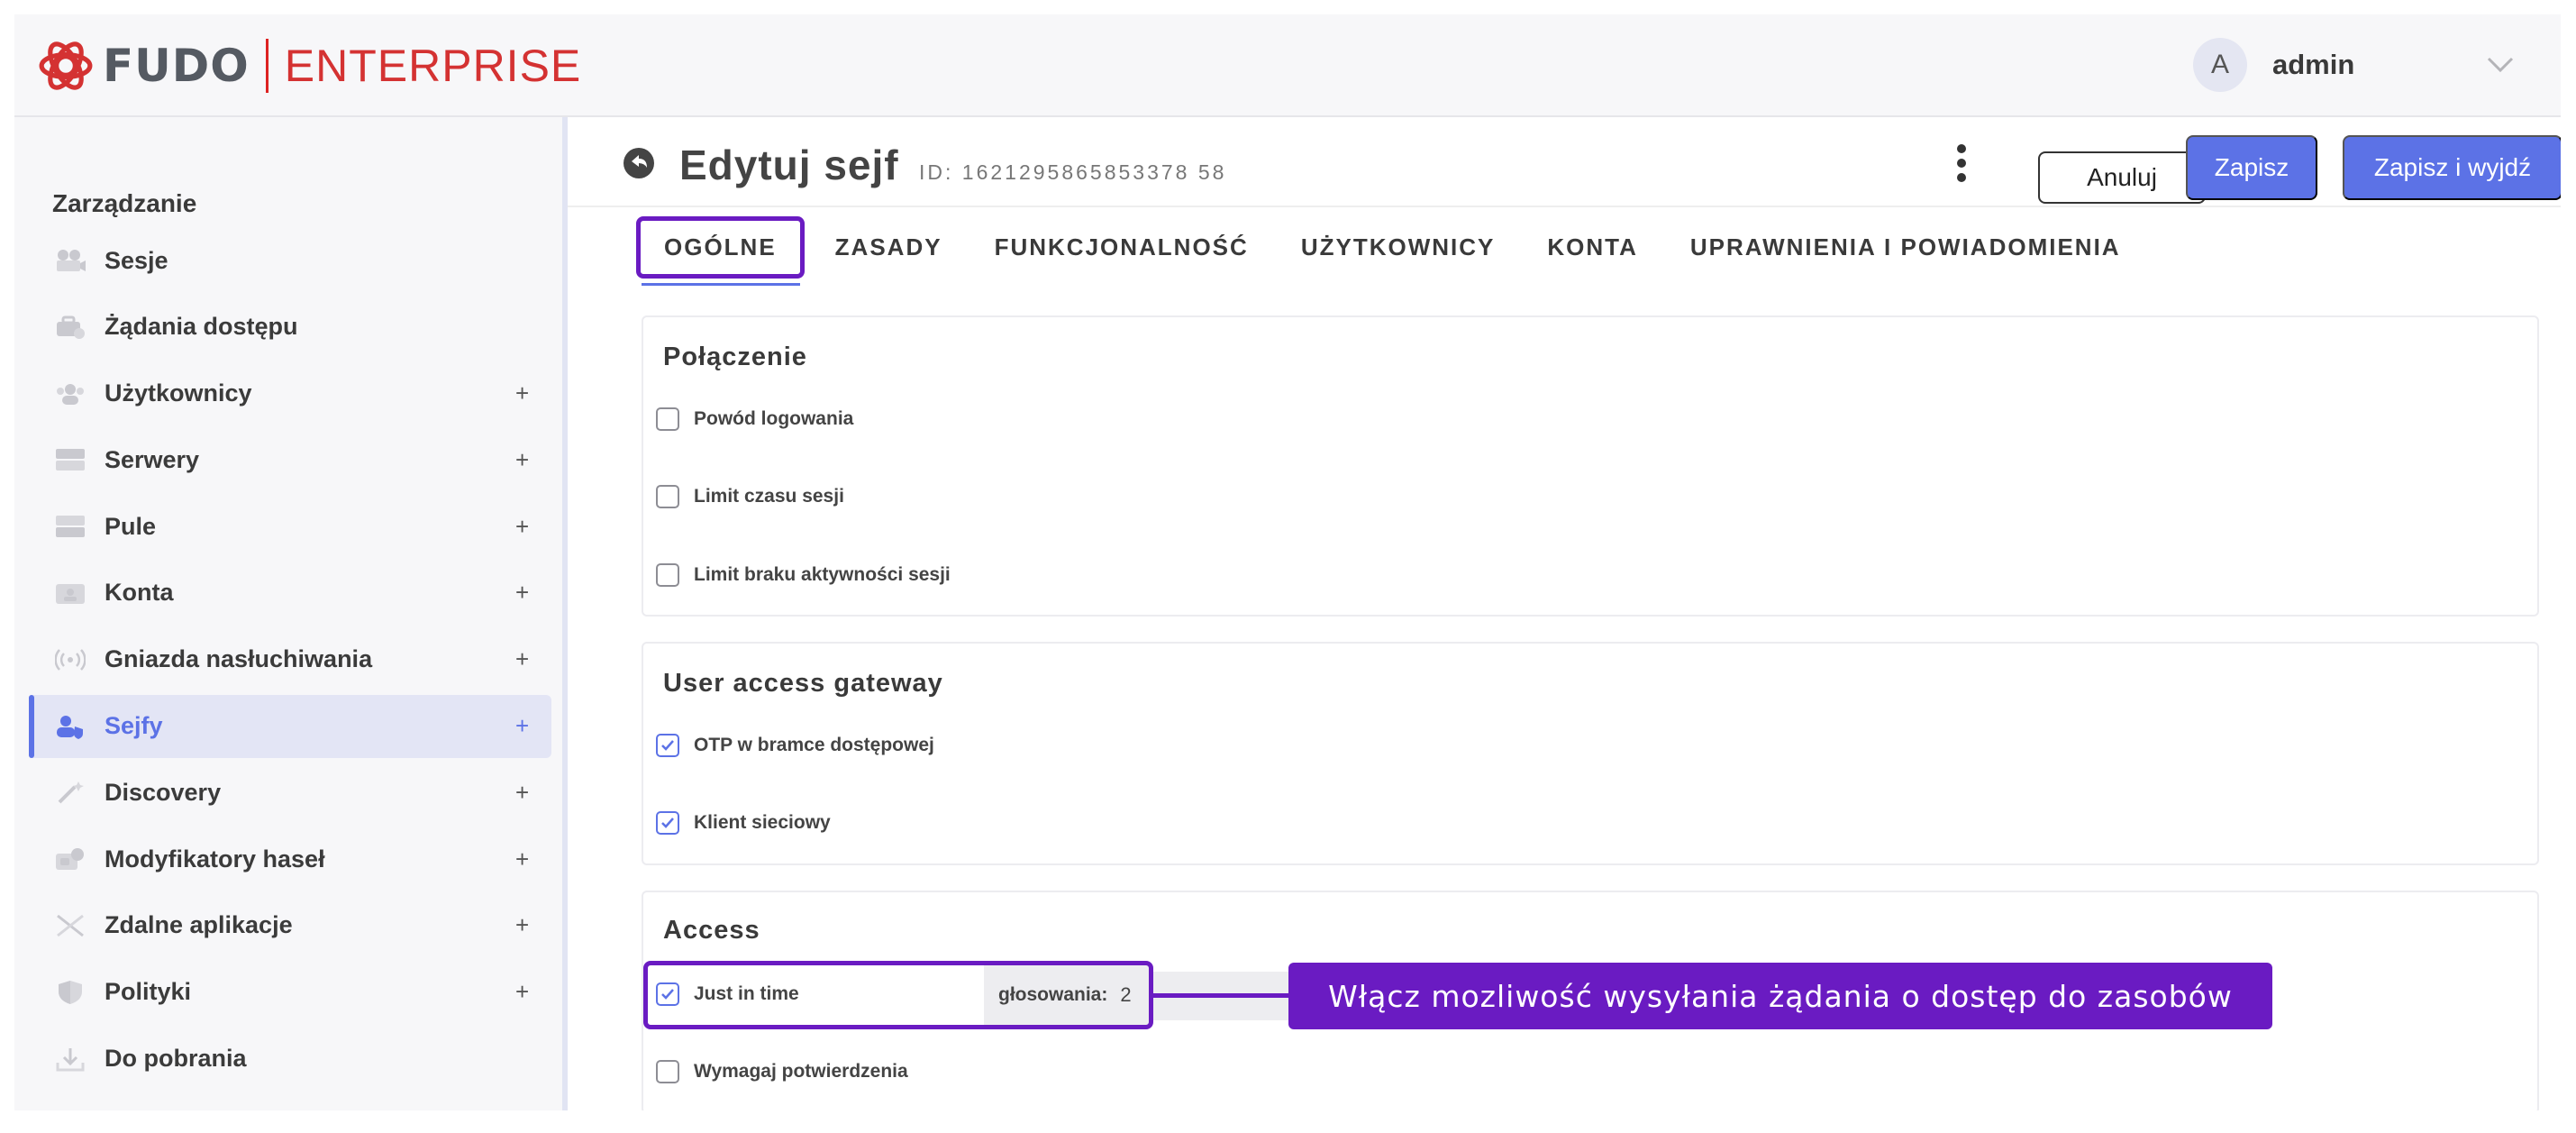 The height and width of the screenshot is (1133, 2576). I want to click on option-label: Limit braku aktywności sesji, so click(822, 574).